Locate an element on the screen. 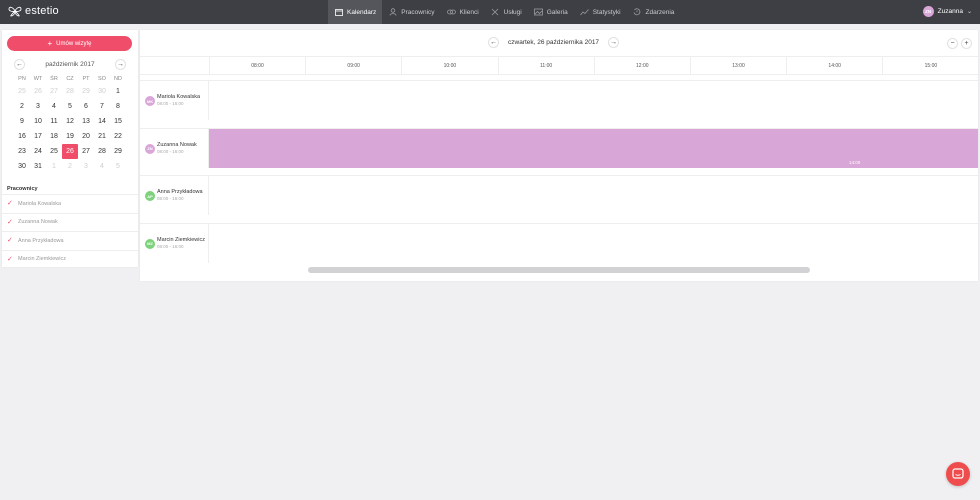  zoom-in-button: + is located at coordinates (966, 43).